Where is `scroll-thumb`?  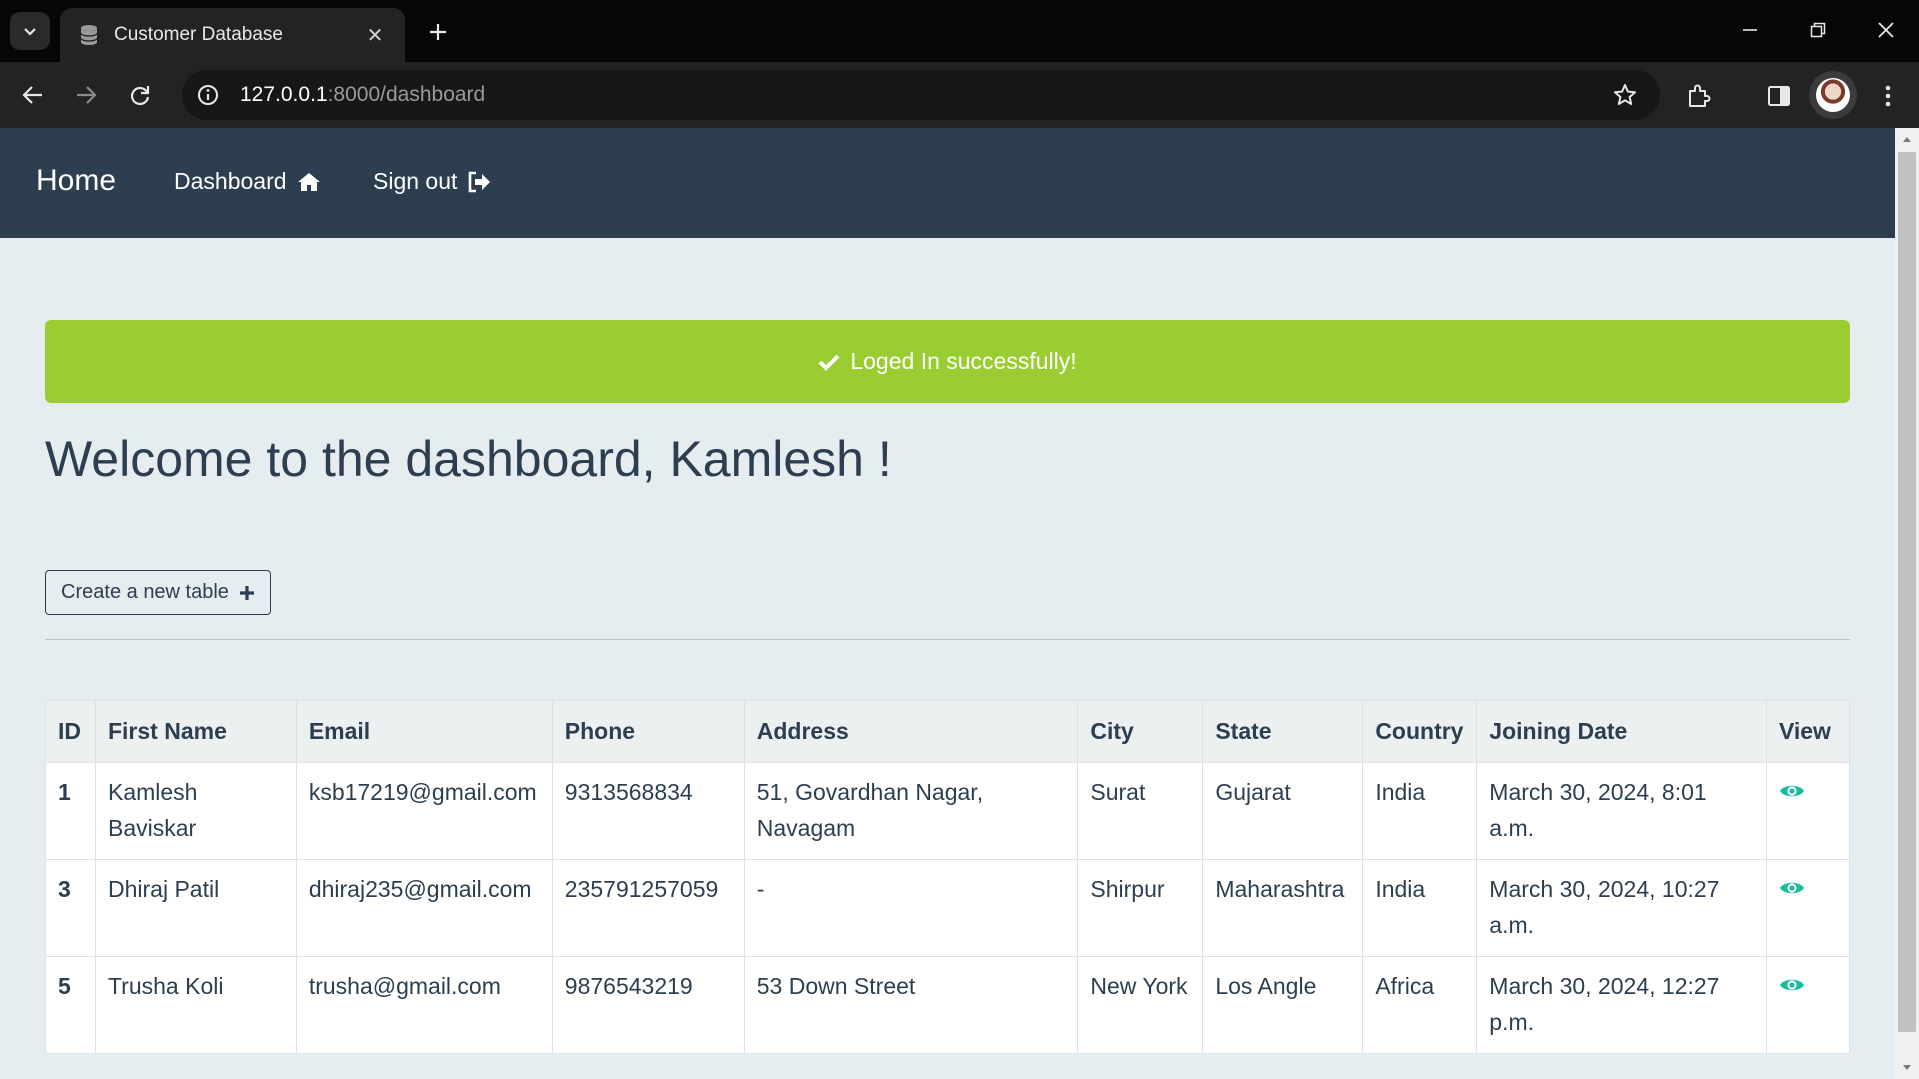 scroll-thumb is located at coordinates (1907, 592).